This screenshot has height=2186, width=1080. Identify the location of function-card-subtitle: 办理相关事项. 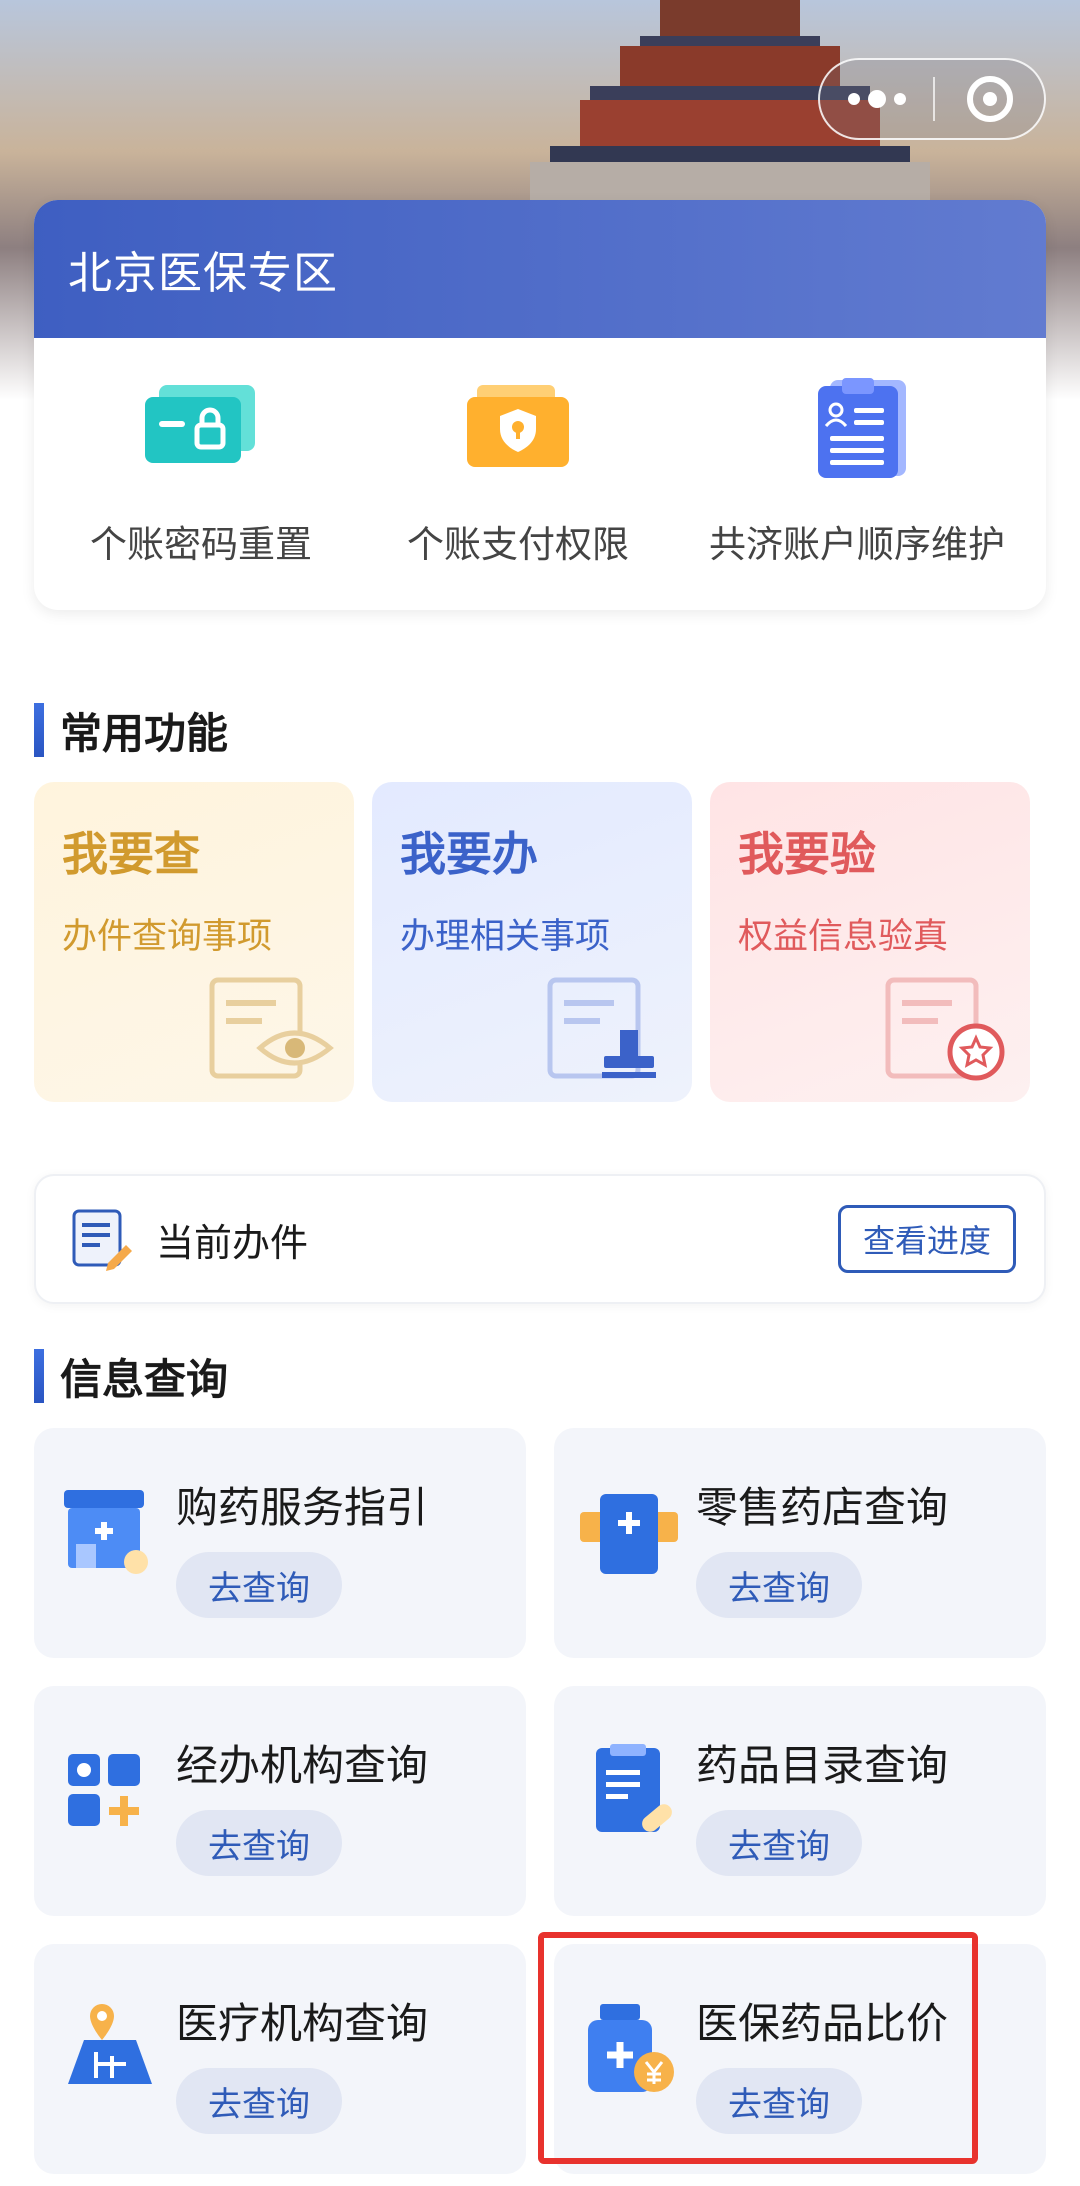
(505, 937).